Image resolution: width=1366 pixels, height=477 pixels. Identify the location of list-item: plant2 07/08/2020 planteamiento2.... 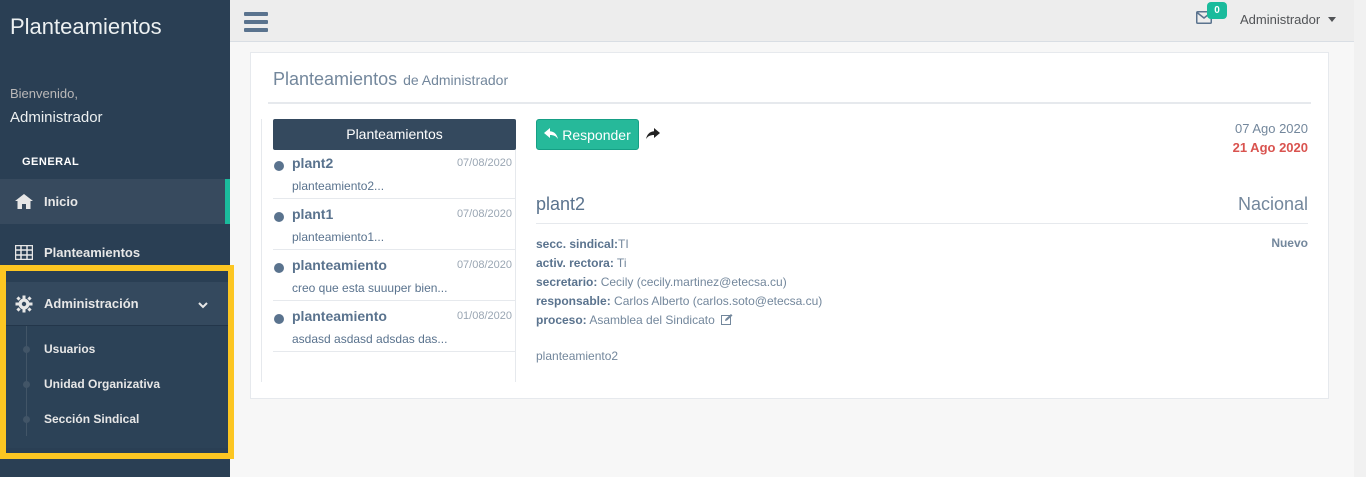
(389, 178).